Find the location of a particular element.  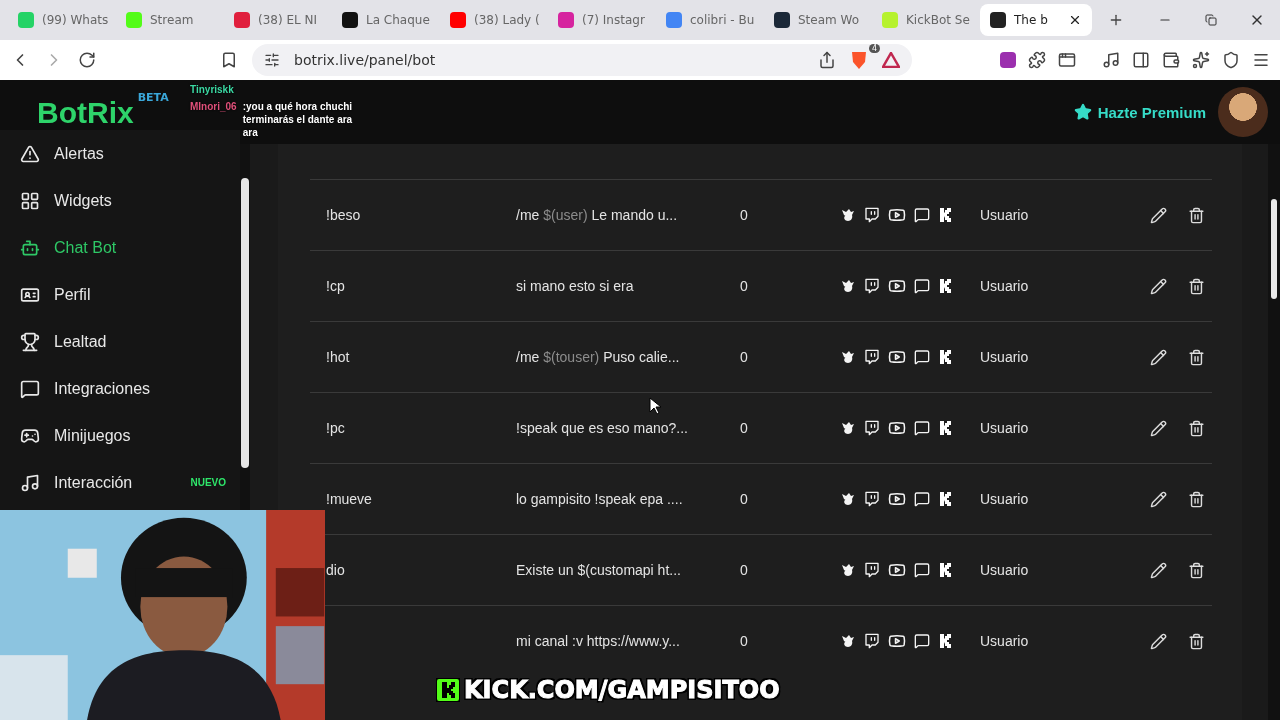

sparkle-icon is located at coordinates (1201, 60).